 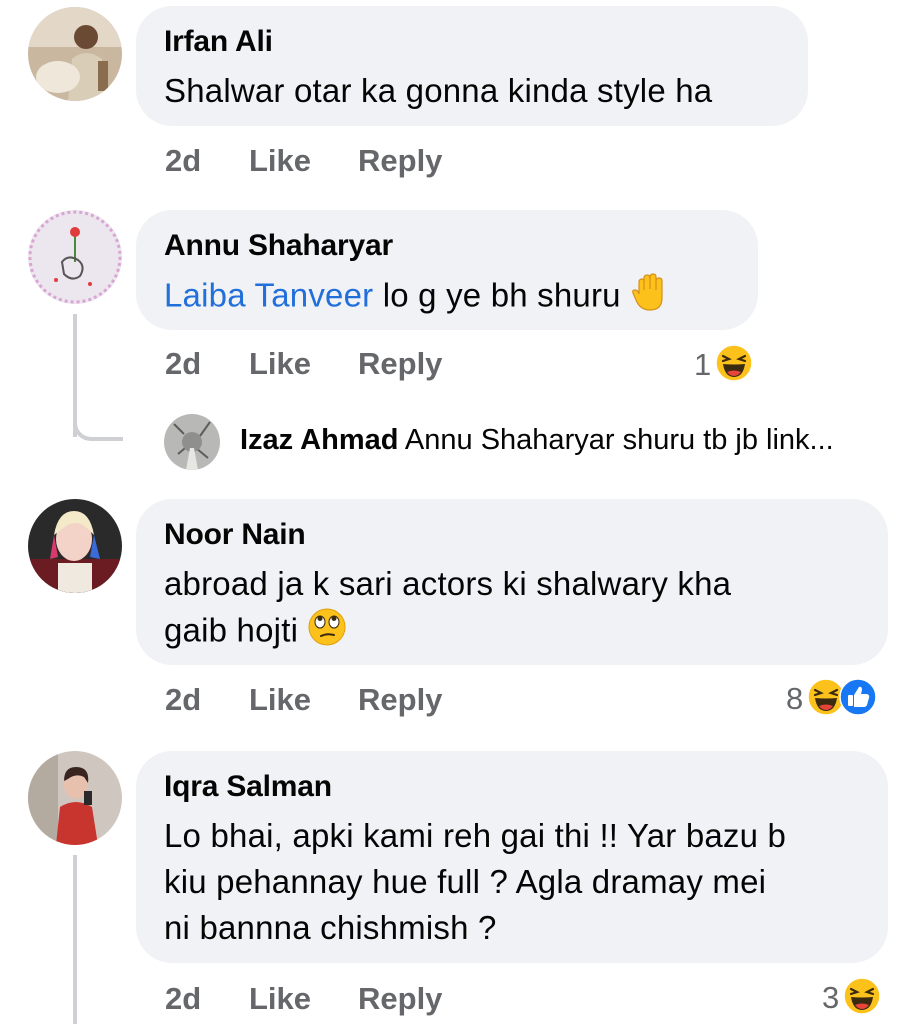 I want to click on like-reaction-icon, so click(x=858, y=699).